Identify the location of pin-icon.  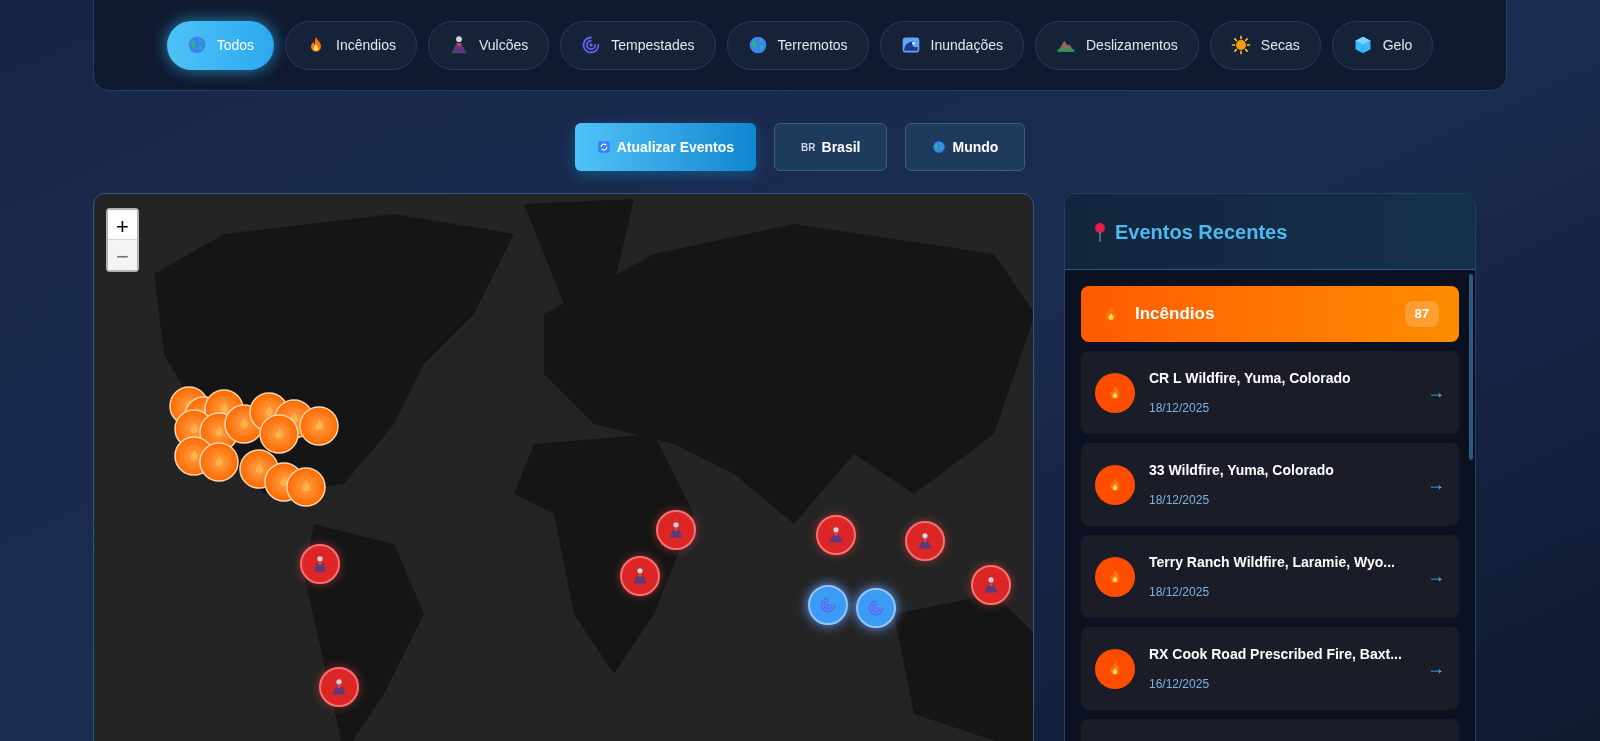
(1100, 231).